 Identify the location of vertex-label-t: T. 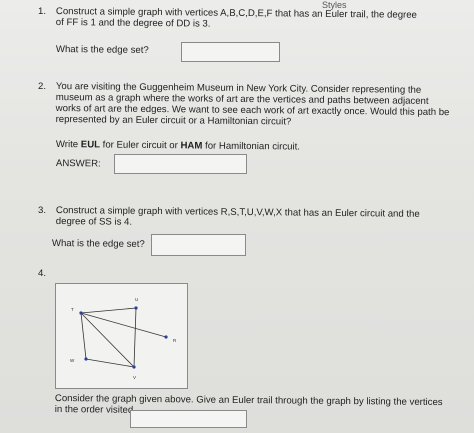
(72, 309).